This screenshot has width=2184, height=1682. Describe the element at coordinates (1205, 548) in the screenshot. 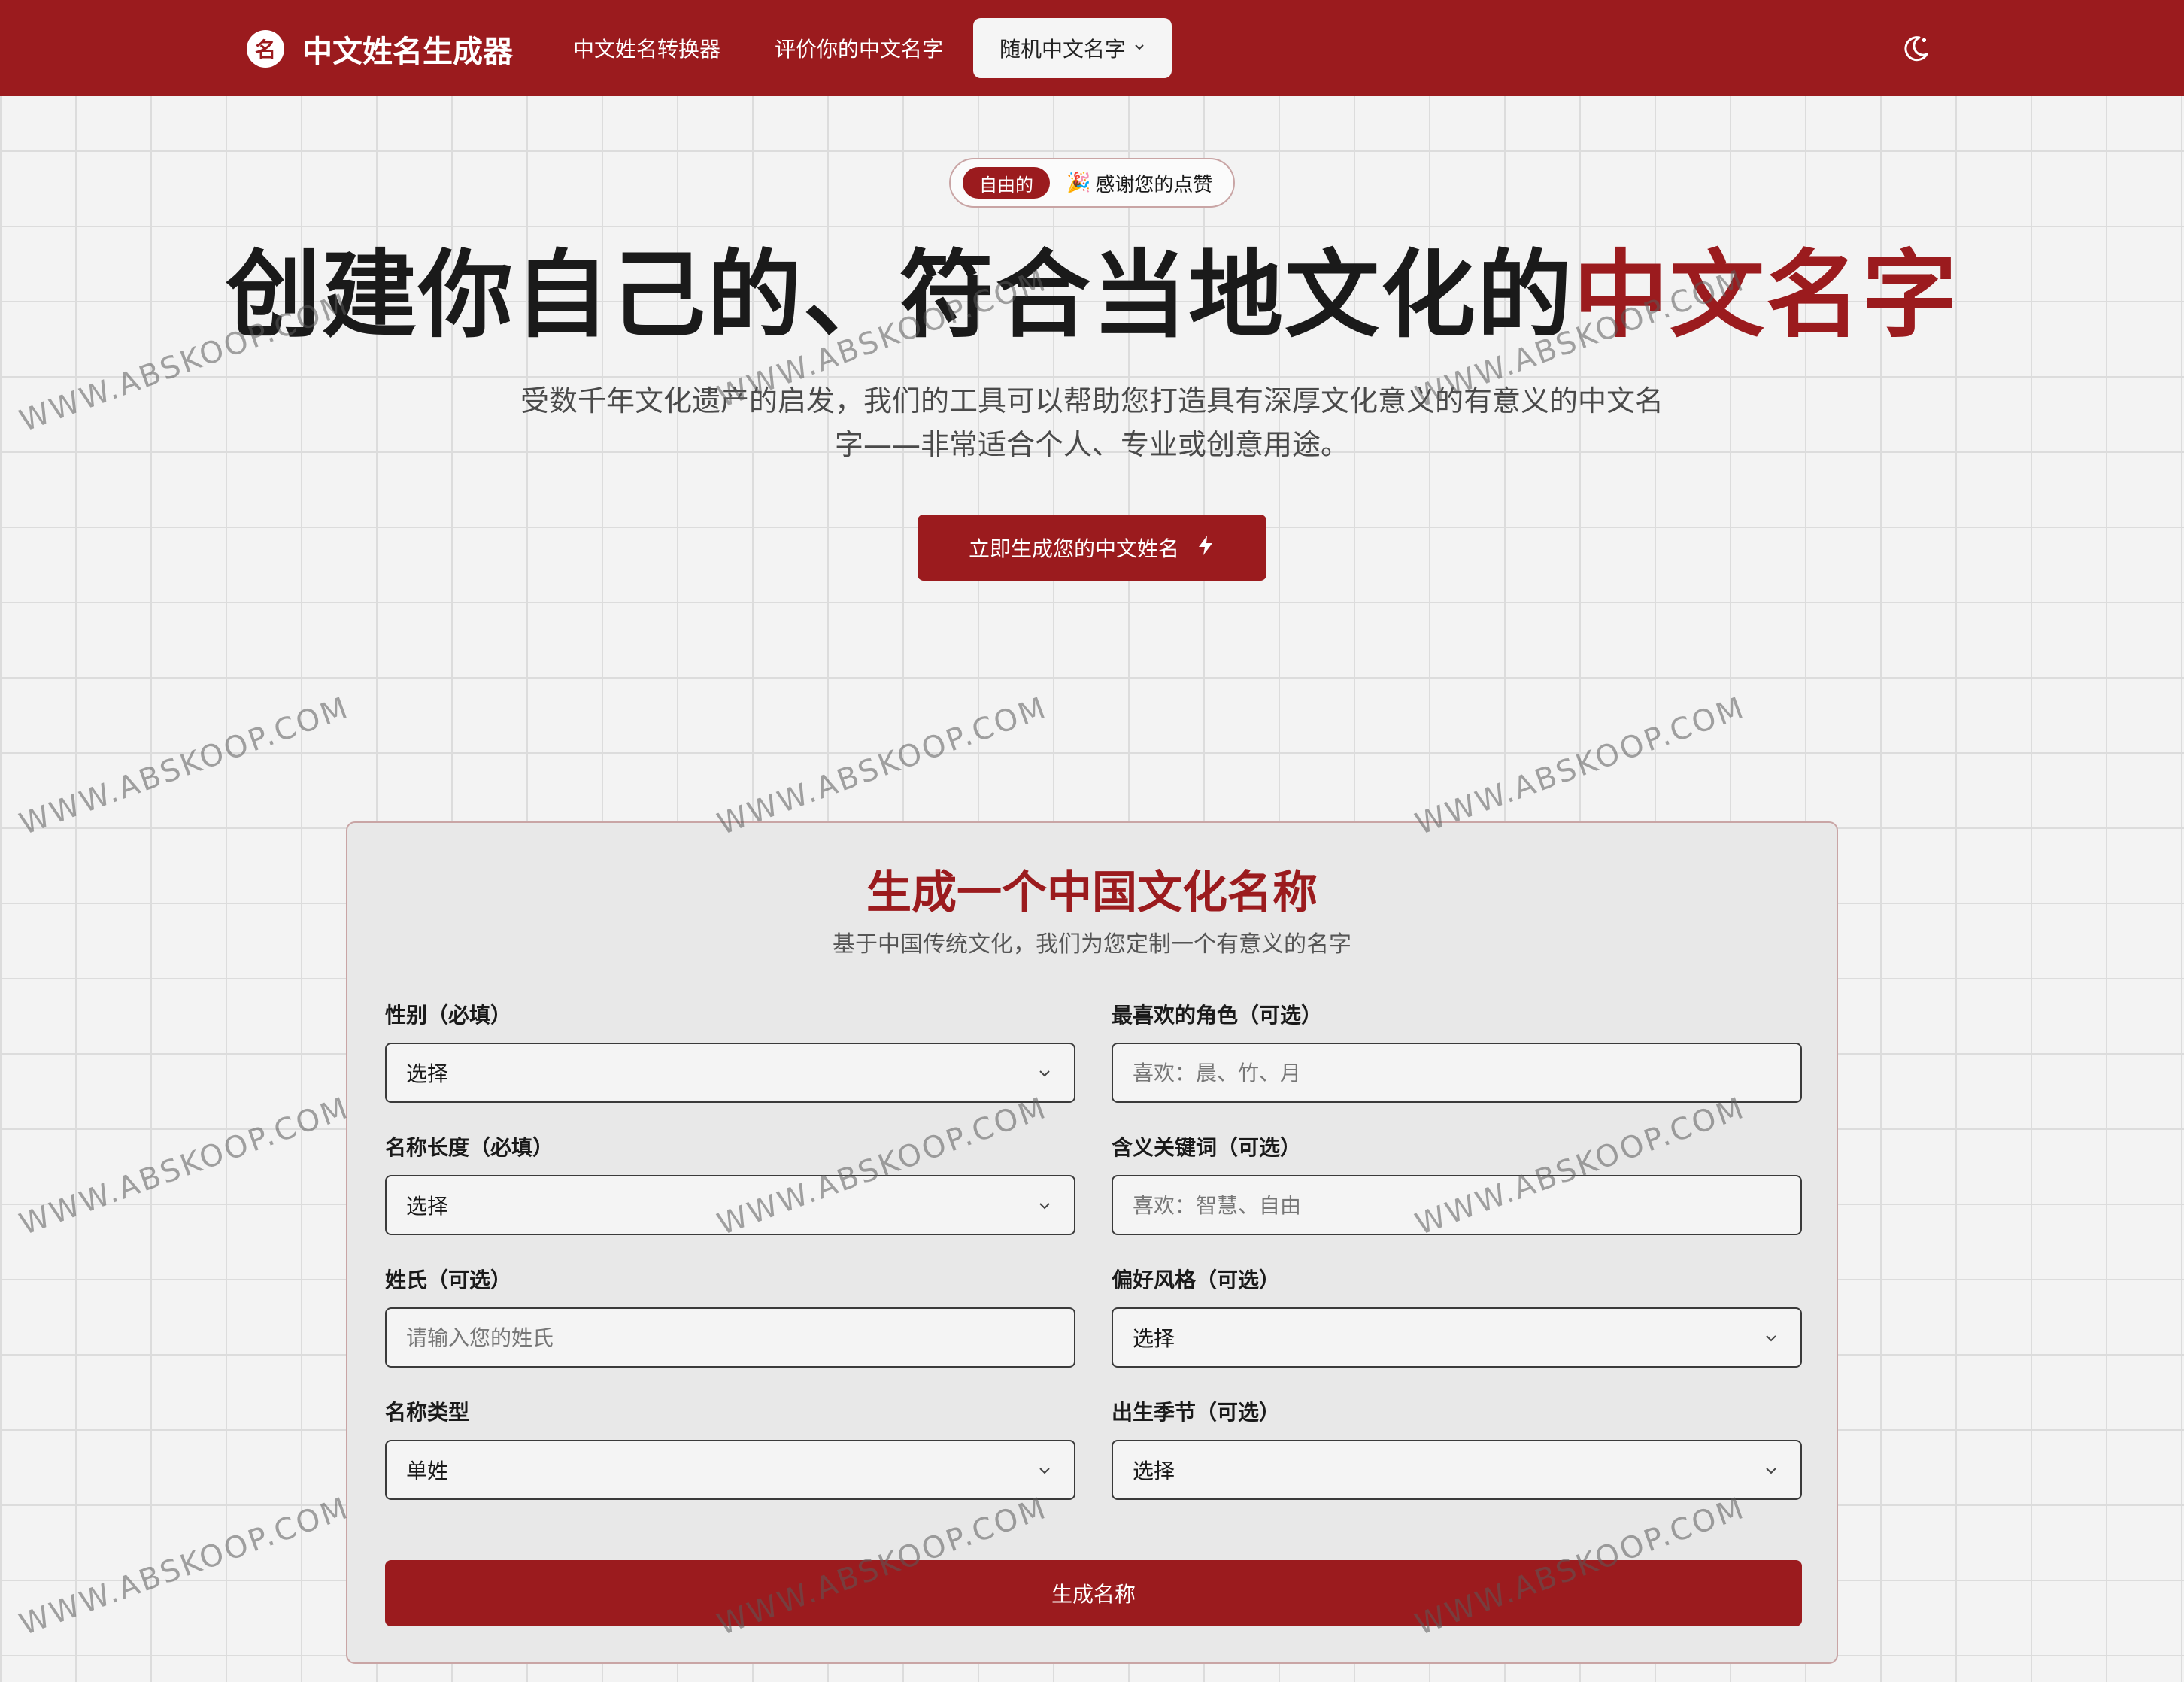

I see `lightning-icon` at that location.